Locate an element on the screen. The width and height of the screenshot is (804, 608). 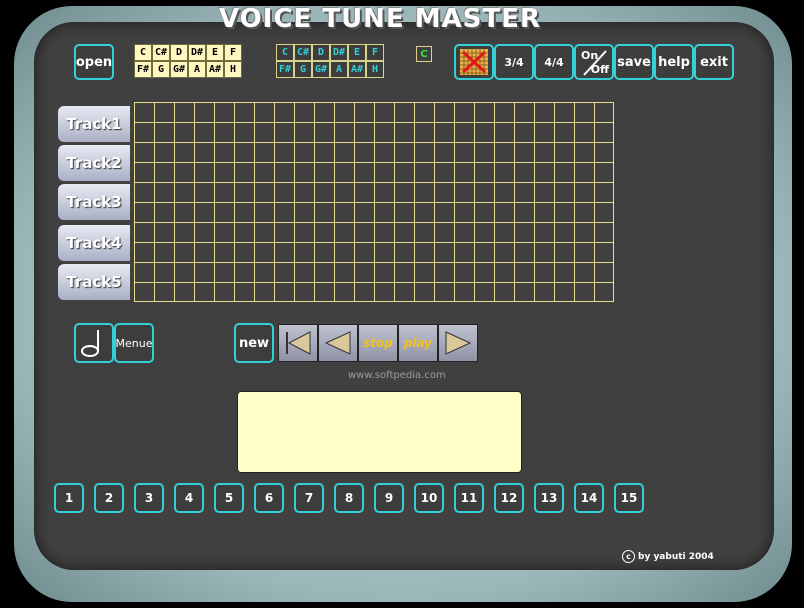
message-display is located at coordinates (379, 432).